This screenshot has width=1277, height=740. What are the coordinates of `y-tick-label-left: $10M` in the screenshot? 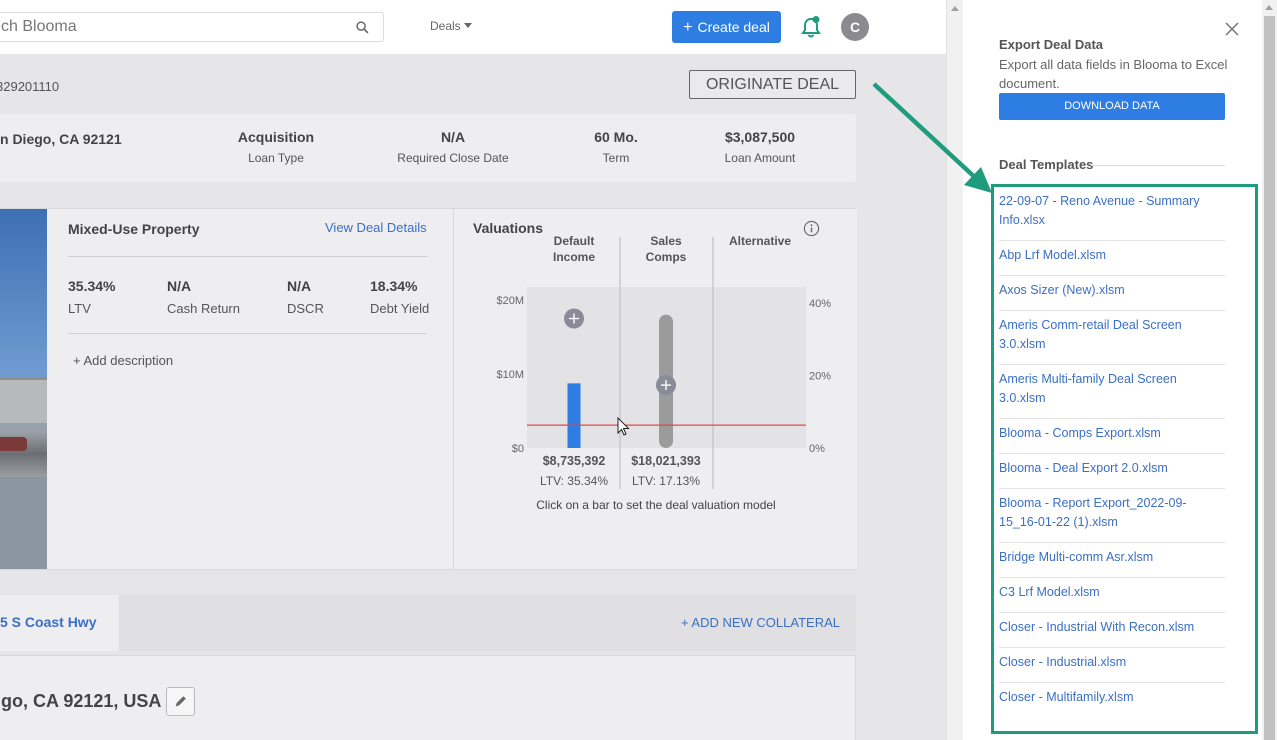 It's located at (510, 375).